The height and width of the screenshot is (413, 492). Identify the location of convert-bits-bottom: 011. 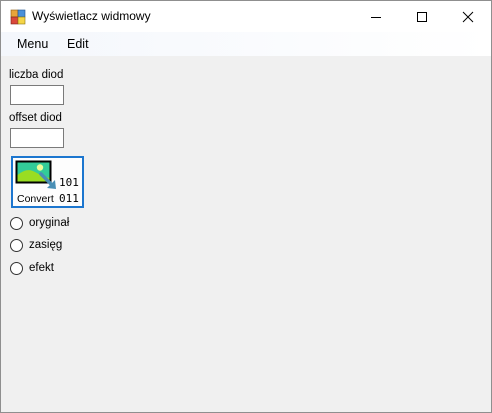
(69, 198).